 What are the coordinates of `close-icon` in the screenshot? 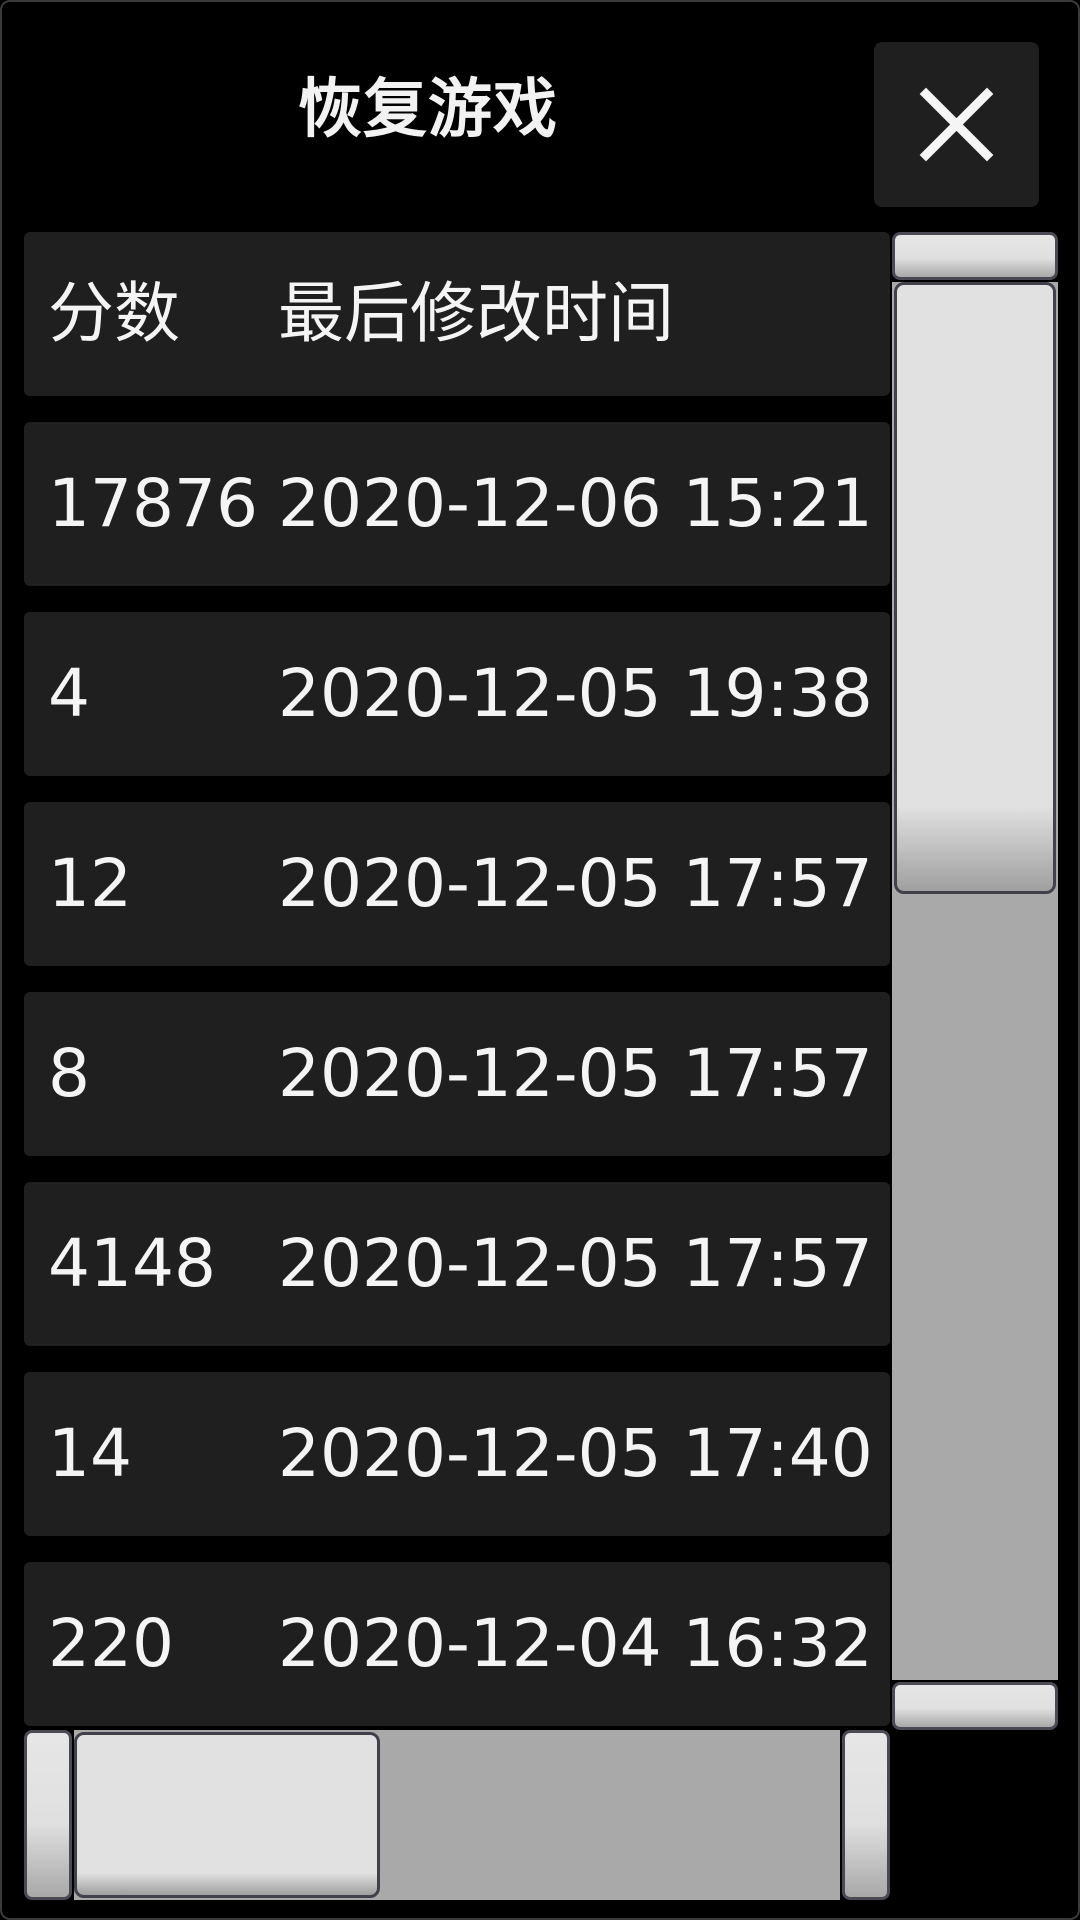 It's located at (956, 124).